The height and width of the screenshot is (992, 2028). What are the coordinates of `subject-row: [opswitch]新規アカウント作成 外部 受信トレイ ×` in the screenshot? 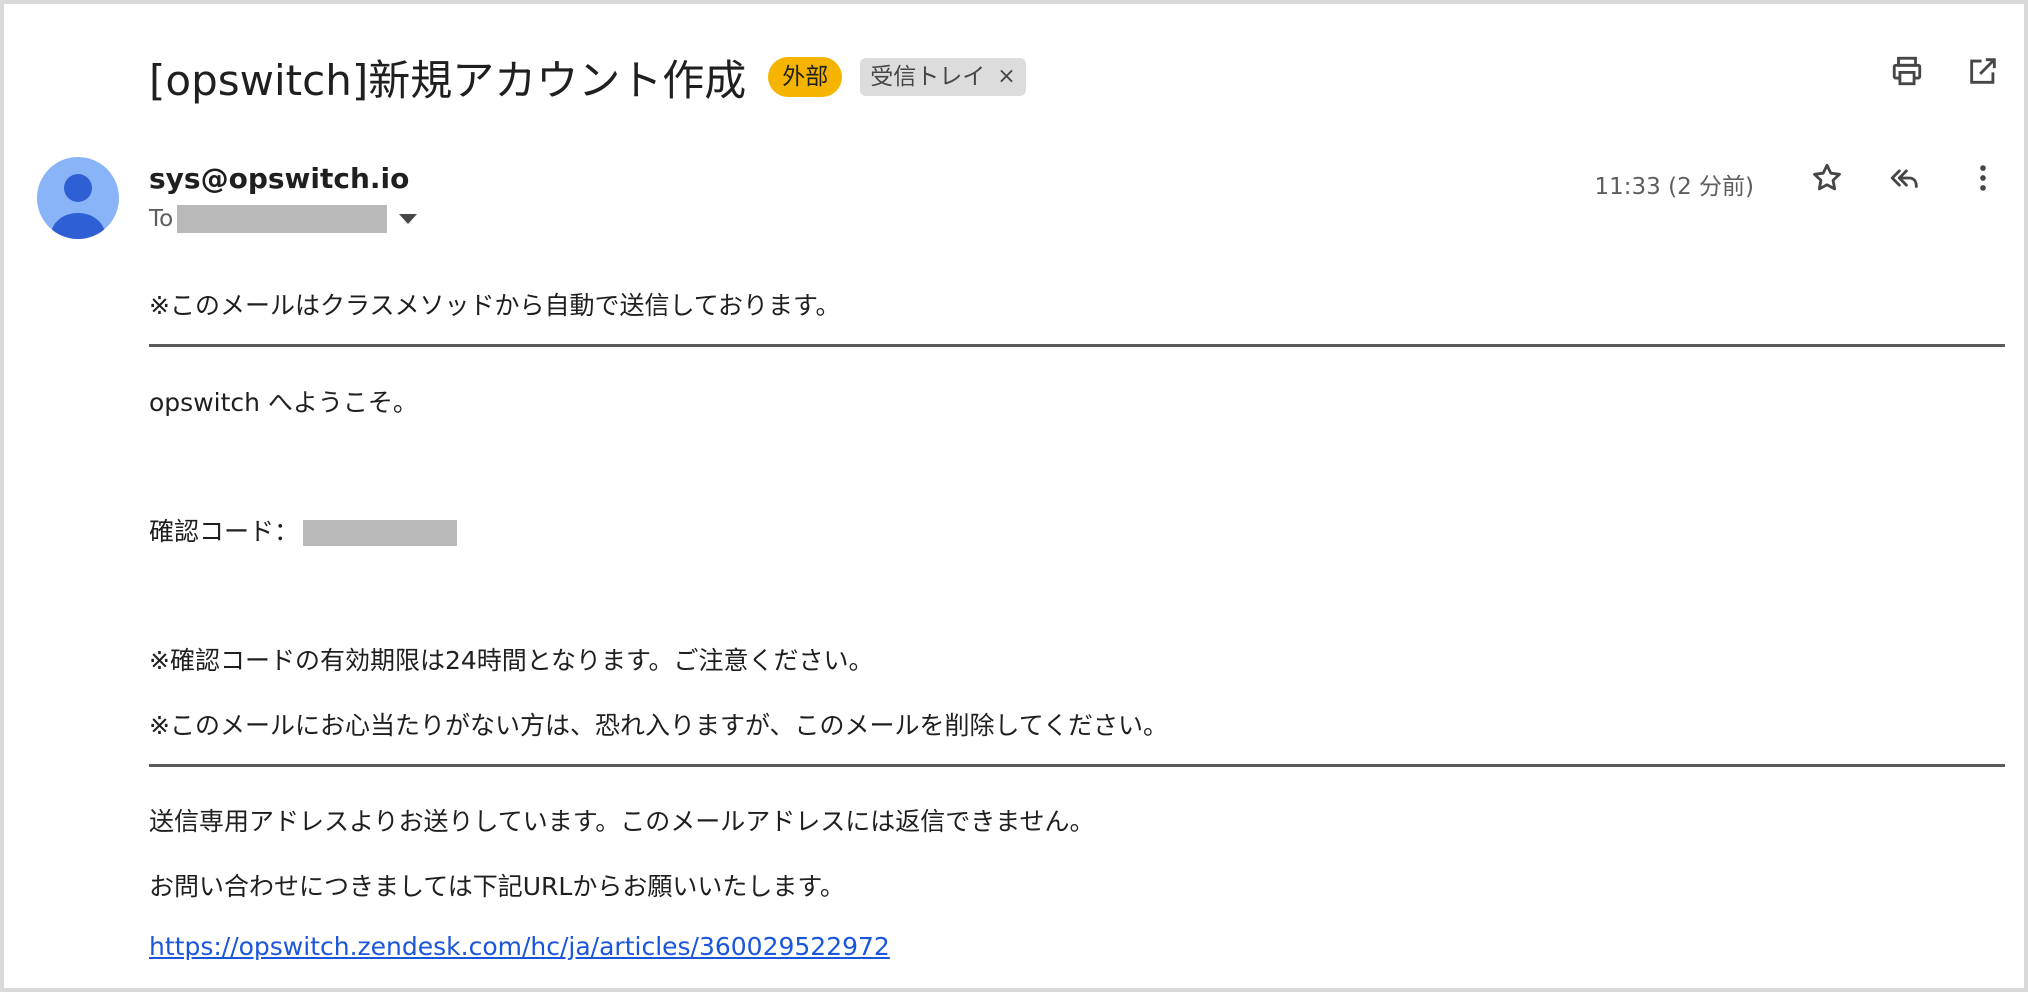 It's located at (587, 77).